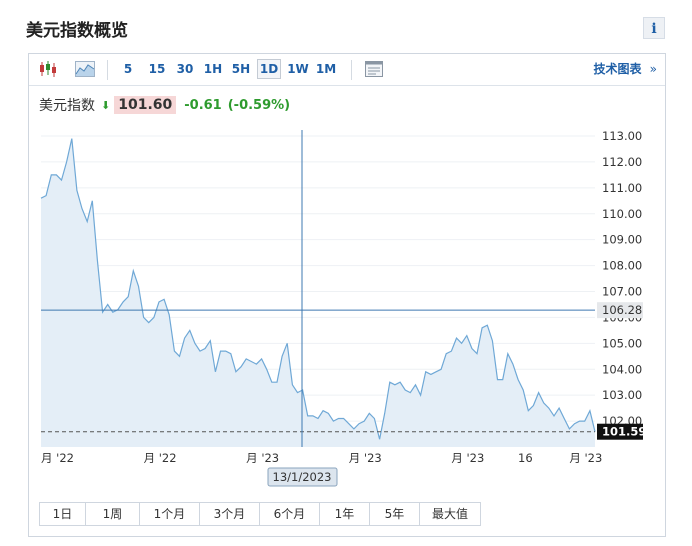 This screenshot has width=692, height=546. What do you see at coordinates (622, 162) in the screenshot?
I see `y-tick-label: 112.00` at bounding box center [622, 162].